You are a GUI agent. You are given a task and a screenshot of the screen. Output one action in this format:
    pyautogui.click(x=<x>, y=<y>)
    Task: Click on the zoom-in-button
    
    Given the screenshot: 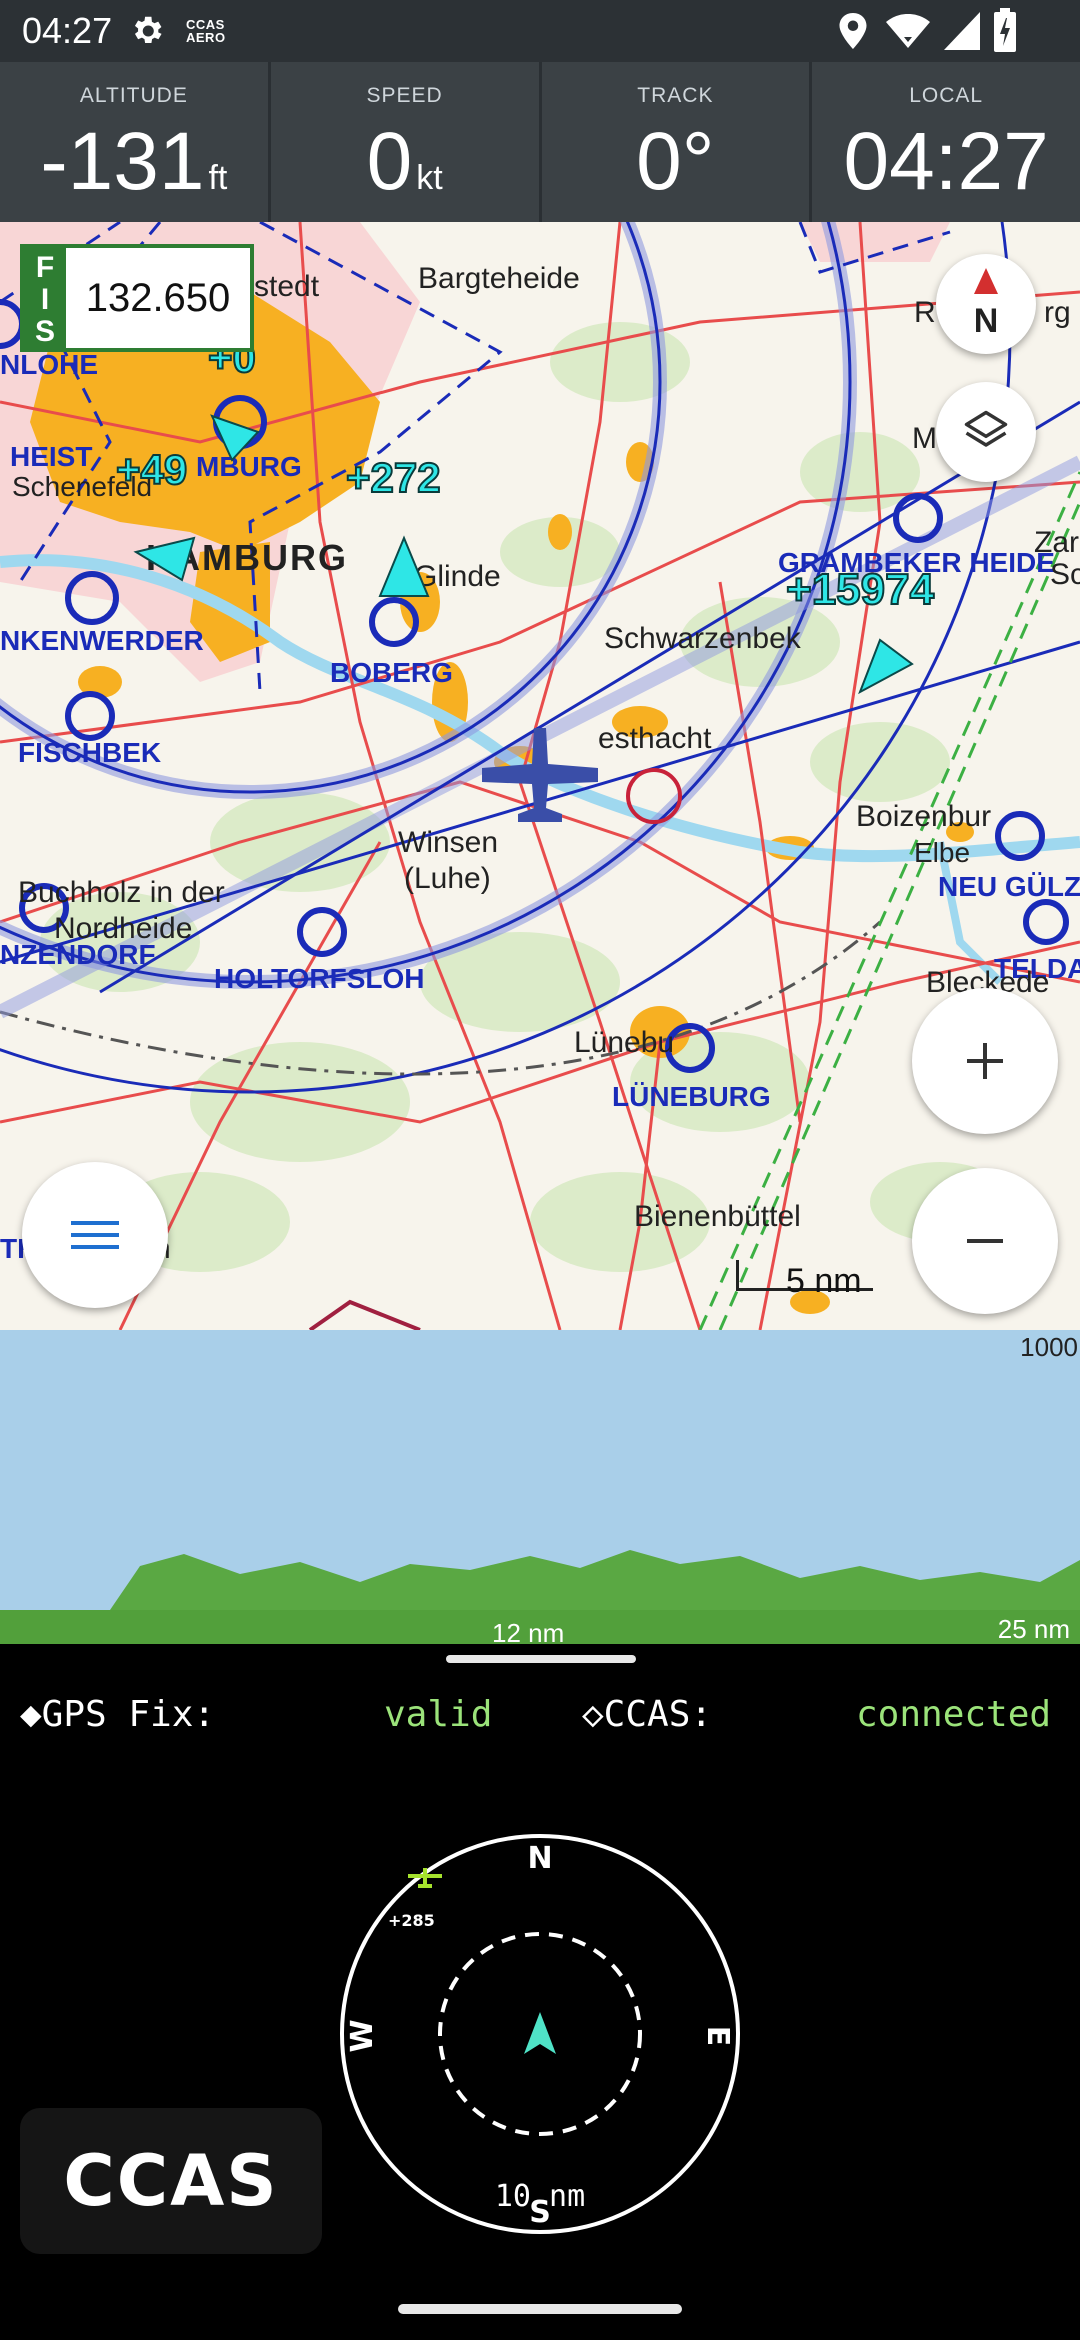 What is the action you would take?
    pyautogui.click(x=985, y=1061)
    